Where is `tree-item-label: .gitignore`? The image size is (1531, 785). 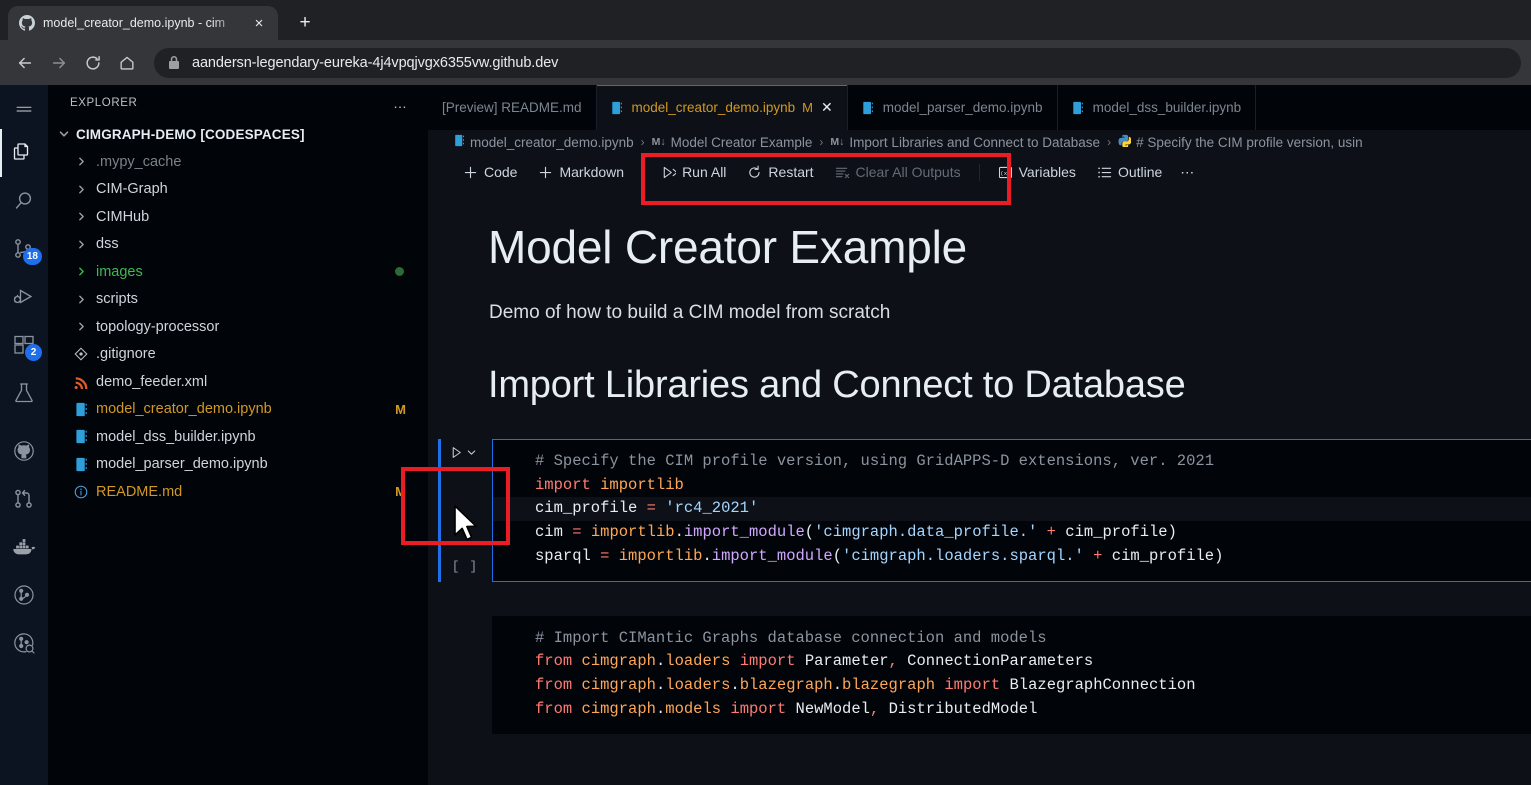 tree-item-label: .gitignore is located at coordinates (126, 354).